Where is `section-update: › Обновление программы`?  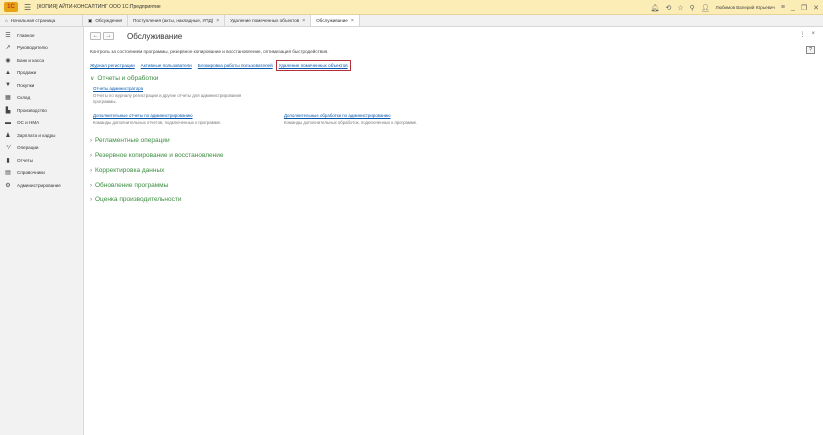 section-update: › Обновление программы is located at coordinates (129, 185).